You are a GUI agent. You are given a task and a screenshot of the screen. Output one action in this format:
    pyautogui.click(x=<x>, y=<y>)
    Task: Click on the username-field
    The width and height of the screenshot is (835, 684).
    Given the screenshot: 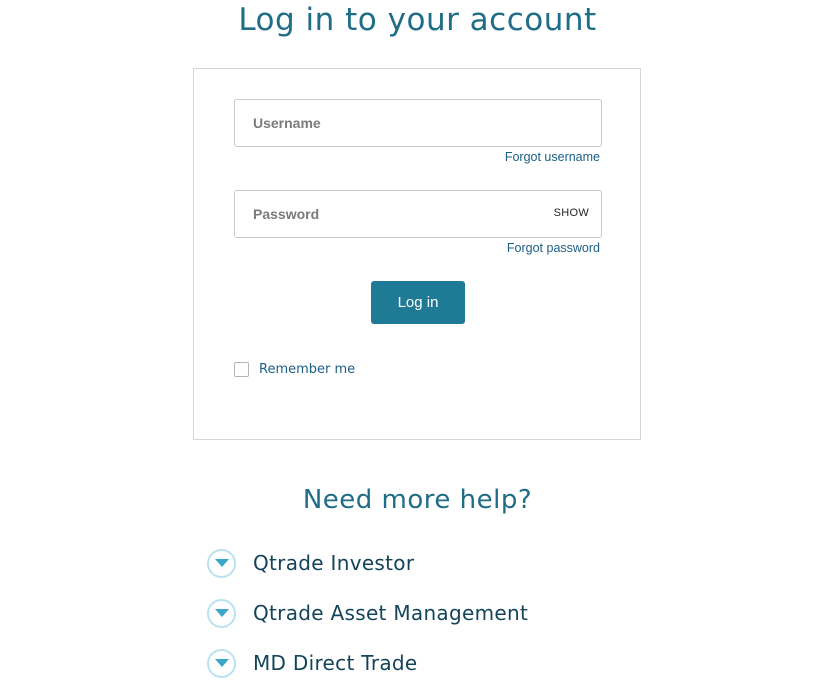 What is the action you would take?
    pyautogui.click(x=418, y=123)
    